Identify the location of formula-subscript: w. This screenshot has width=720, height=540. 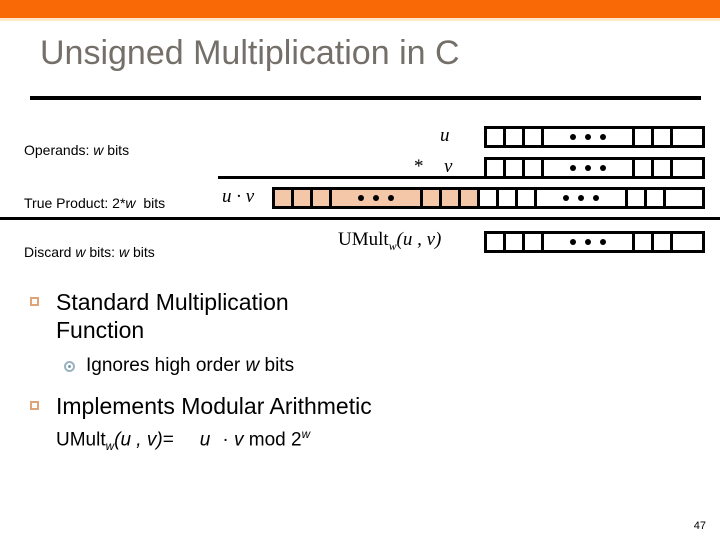
(110, 447).